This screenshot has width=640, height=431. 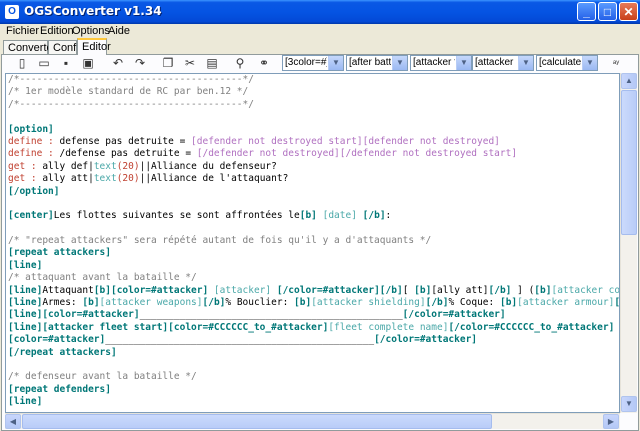 What do you see at coordinates (68, 179) in the screenshot?
I see `code-token: ally att|` at bounding box center [68, 179].